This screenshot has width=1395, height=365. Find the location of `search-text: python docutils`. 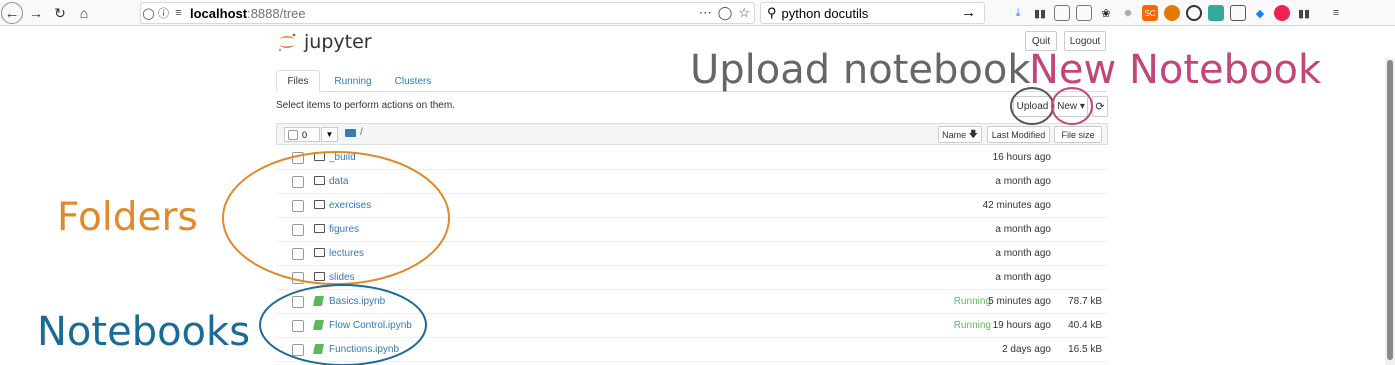

search-text: python docutils is located at coordinates (825, 13).